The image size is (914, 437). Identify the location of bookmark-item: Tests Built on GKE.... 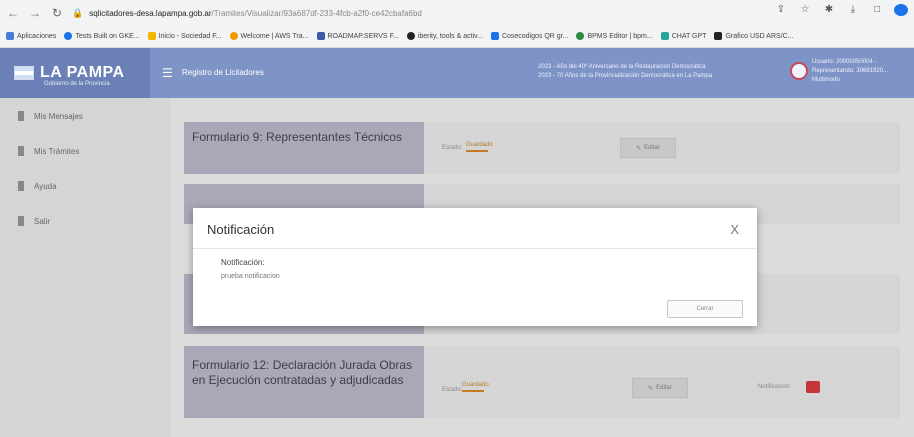
(102, 36).